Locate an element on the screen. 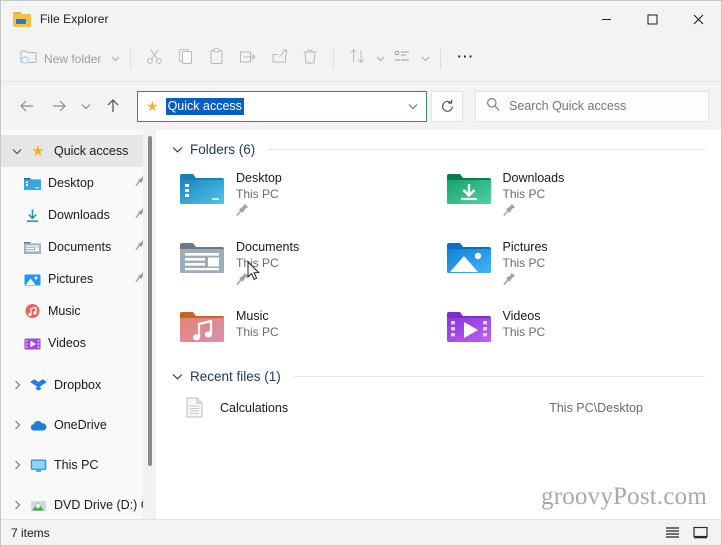 This screenshot has height=546, width=722. more-options-button: ⋯ is located at coordinates (465, 59).